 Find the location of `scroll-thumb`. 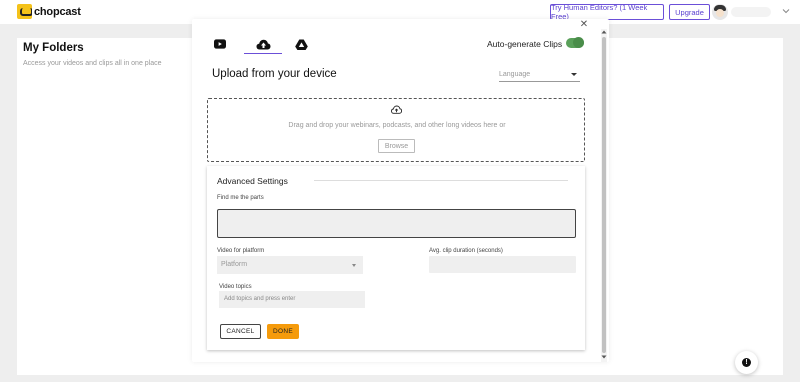

scroll-thumb is located at coordinates (604, 195).